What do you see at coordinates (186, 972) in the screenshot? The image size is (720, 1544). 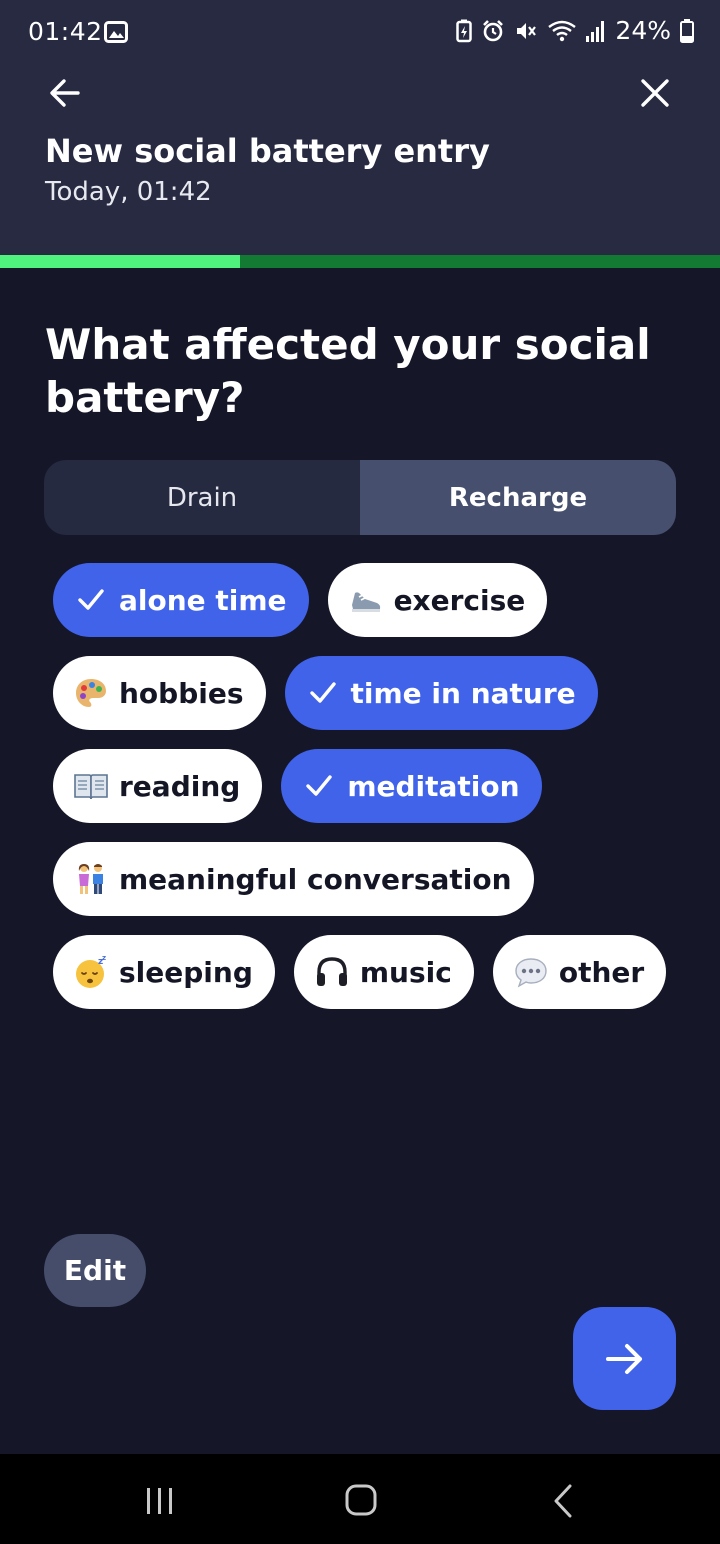 I see `chip-label: sleeping` at bounding box center [186, 972].